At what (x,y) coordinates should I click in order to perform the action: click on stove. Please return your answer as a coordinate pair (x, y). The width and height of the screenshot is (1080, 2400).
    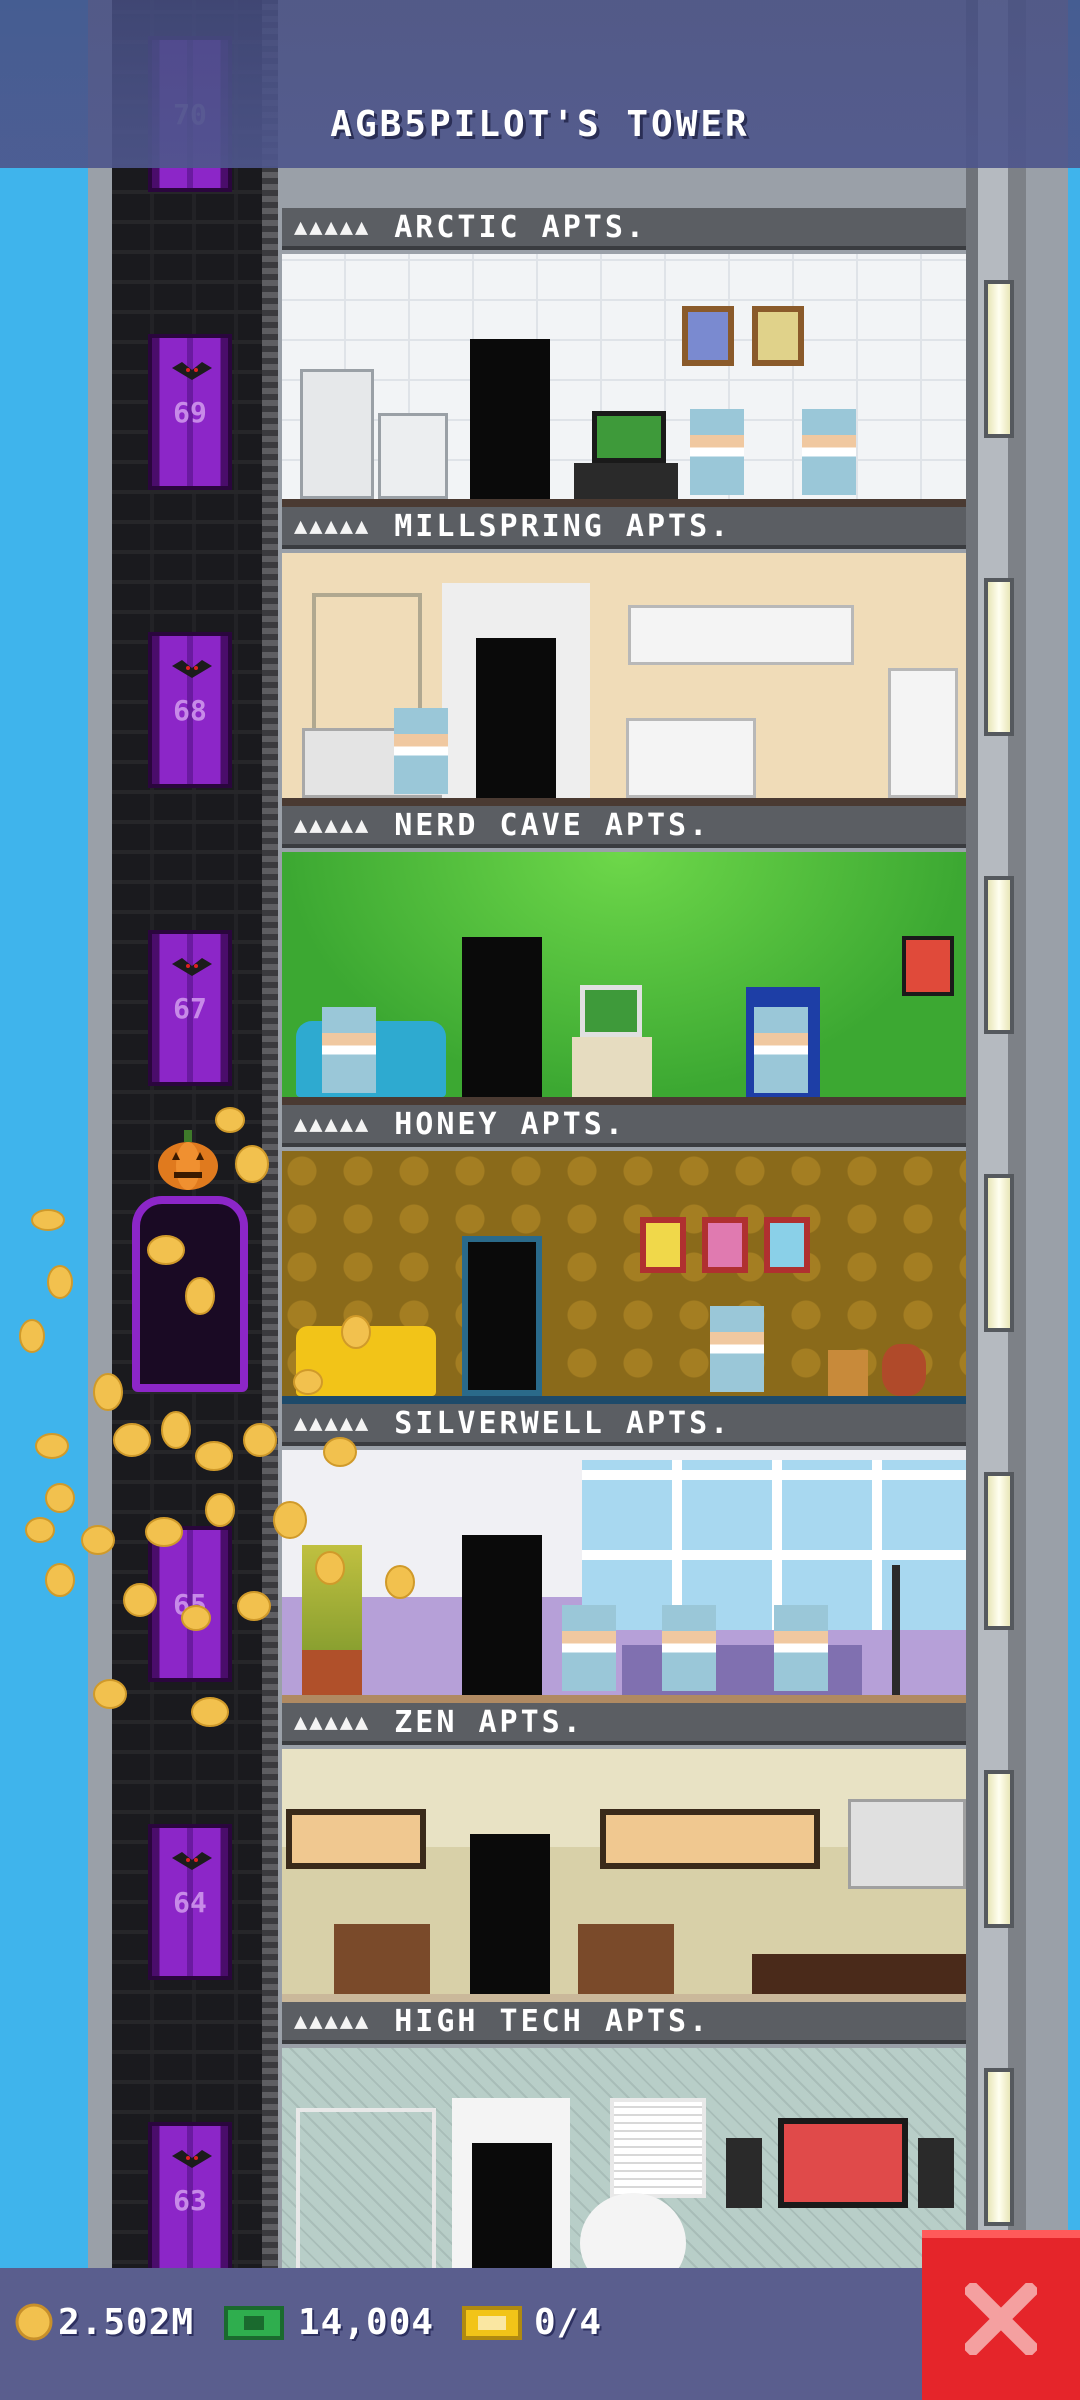
    Looking at the image, I should click on (413, 456).